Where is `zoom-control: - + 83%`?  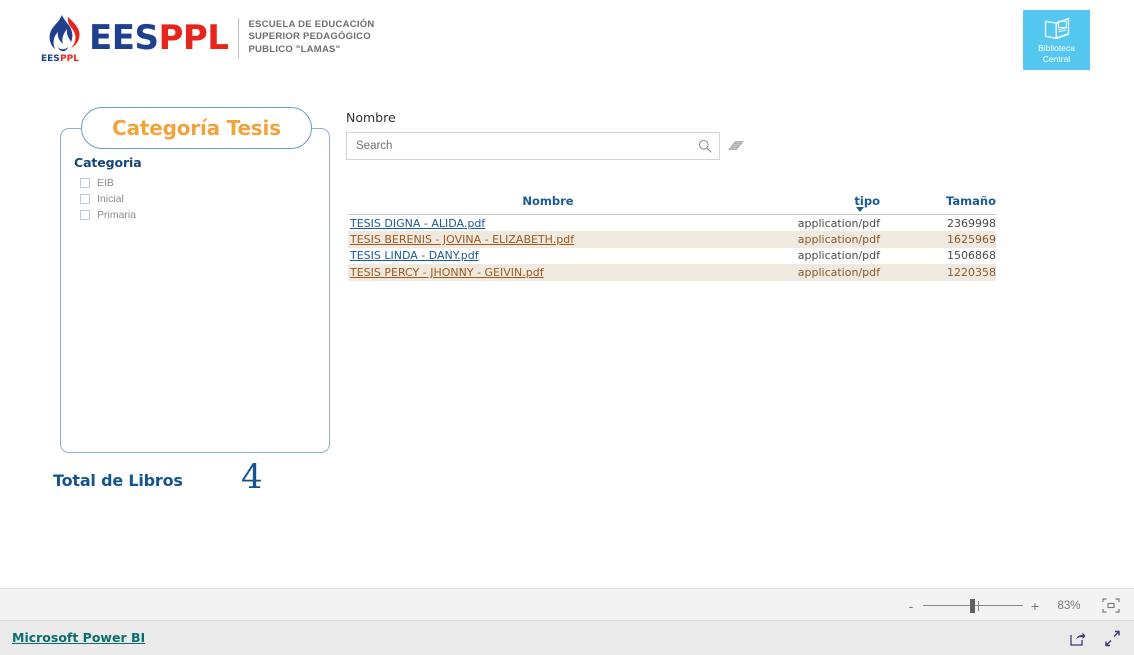
zoom-control: - + 83% is located at coordinates (996, 605).